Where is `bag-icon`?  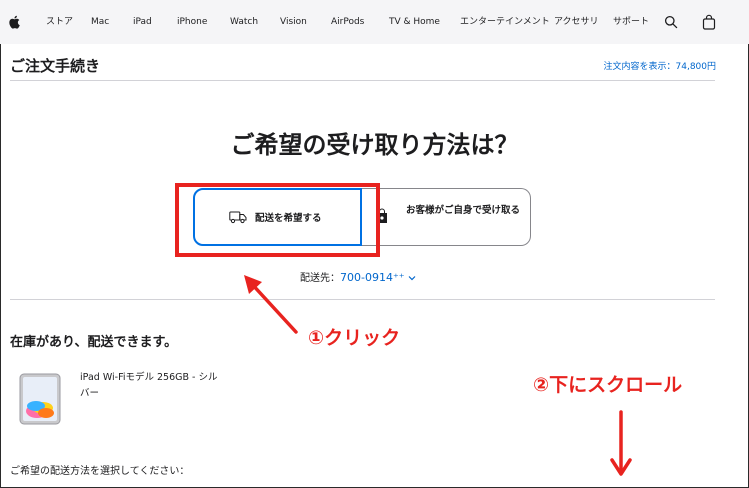
bag-icon is located at coordinates (709, 22).